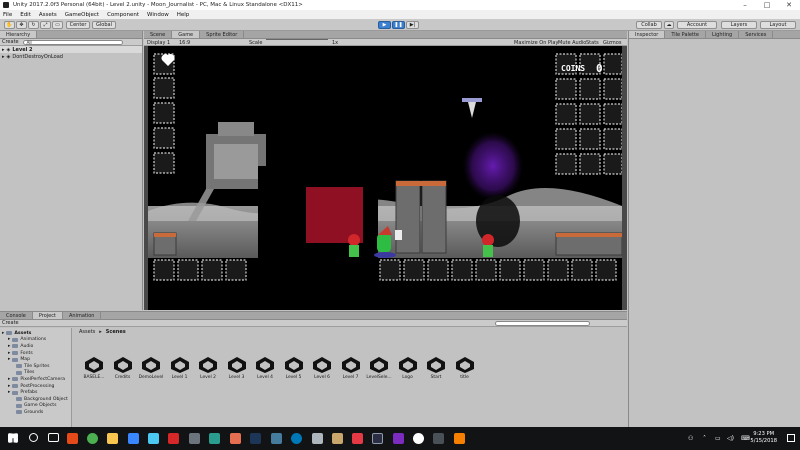  I want to click on folder-tree-item: ▸ Map, so click(19, 359).